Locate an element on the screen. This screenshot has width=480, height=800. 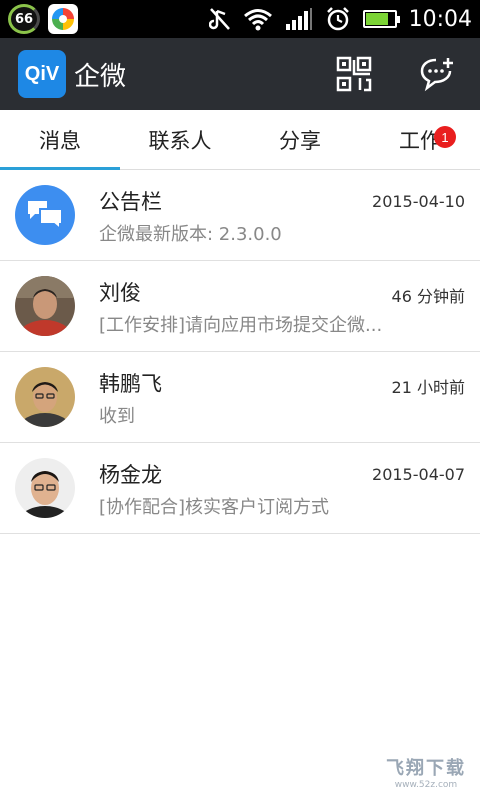
message-preview: 企微最新版本: 2.3.0.0 is located at coordinates (190, 234).